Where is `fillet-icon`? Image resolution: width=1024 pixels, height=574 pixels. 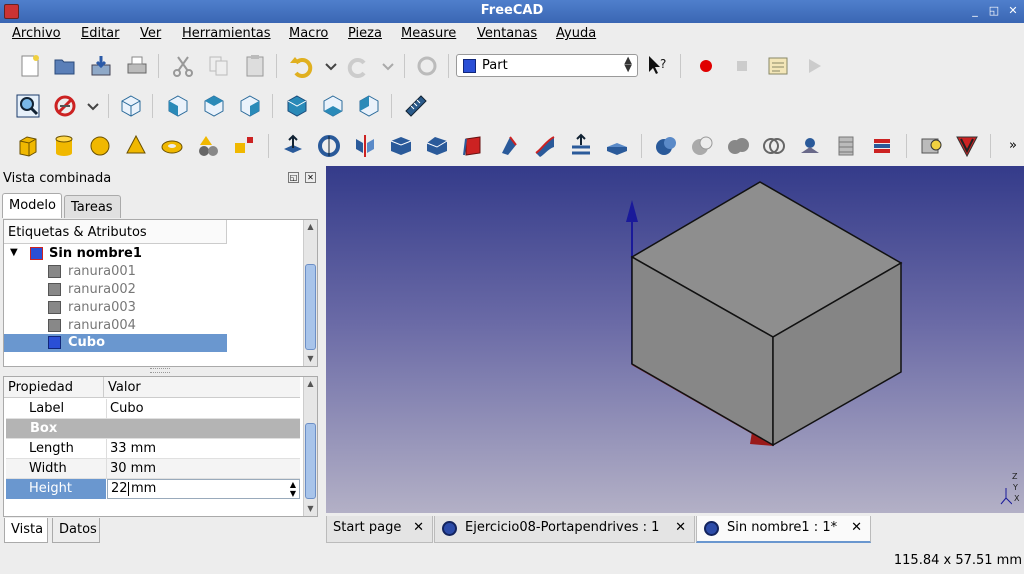 fillet-icon is located at coordinates (401, 146).